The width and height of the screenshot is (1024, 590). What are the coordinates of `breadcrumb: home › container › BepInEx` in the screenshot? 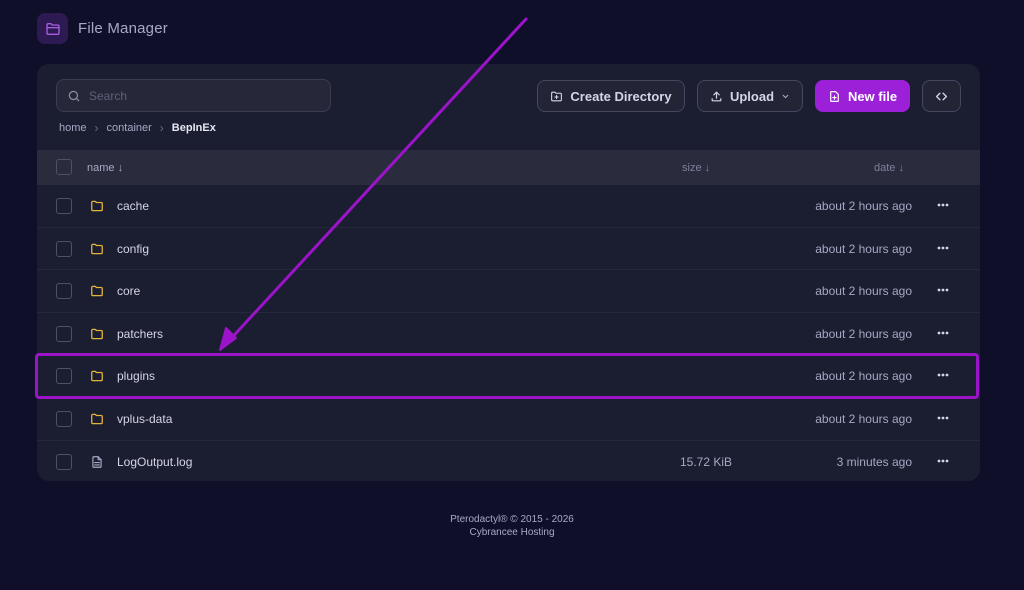 It's located at (137, 128).